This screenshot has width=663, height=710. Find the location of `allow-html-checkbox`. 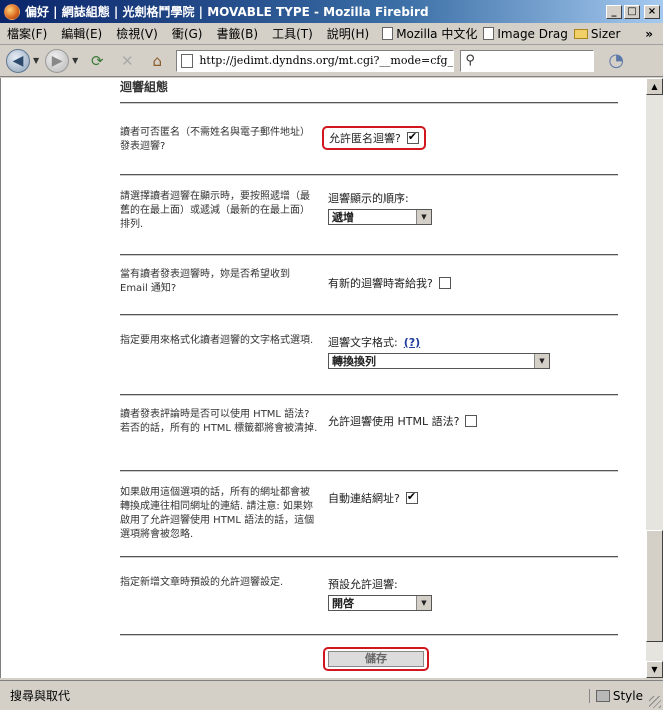

allow-html-checkbox is located at coordinates (471, 421).